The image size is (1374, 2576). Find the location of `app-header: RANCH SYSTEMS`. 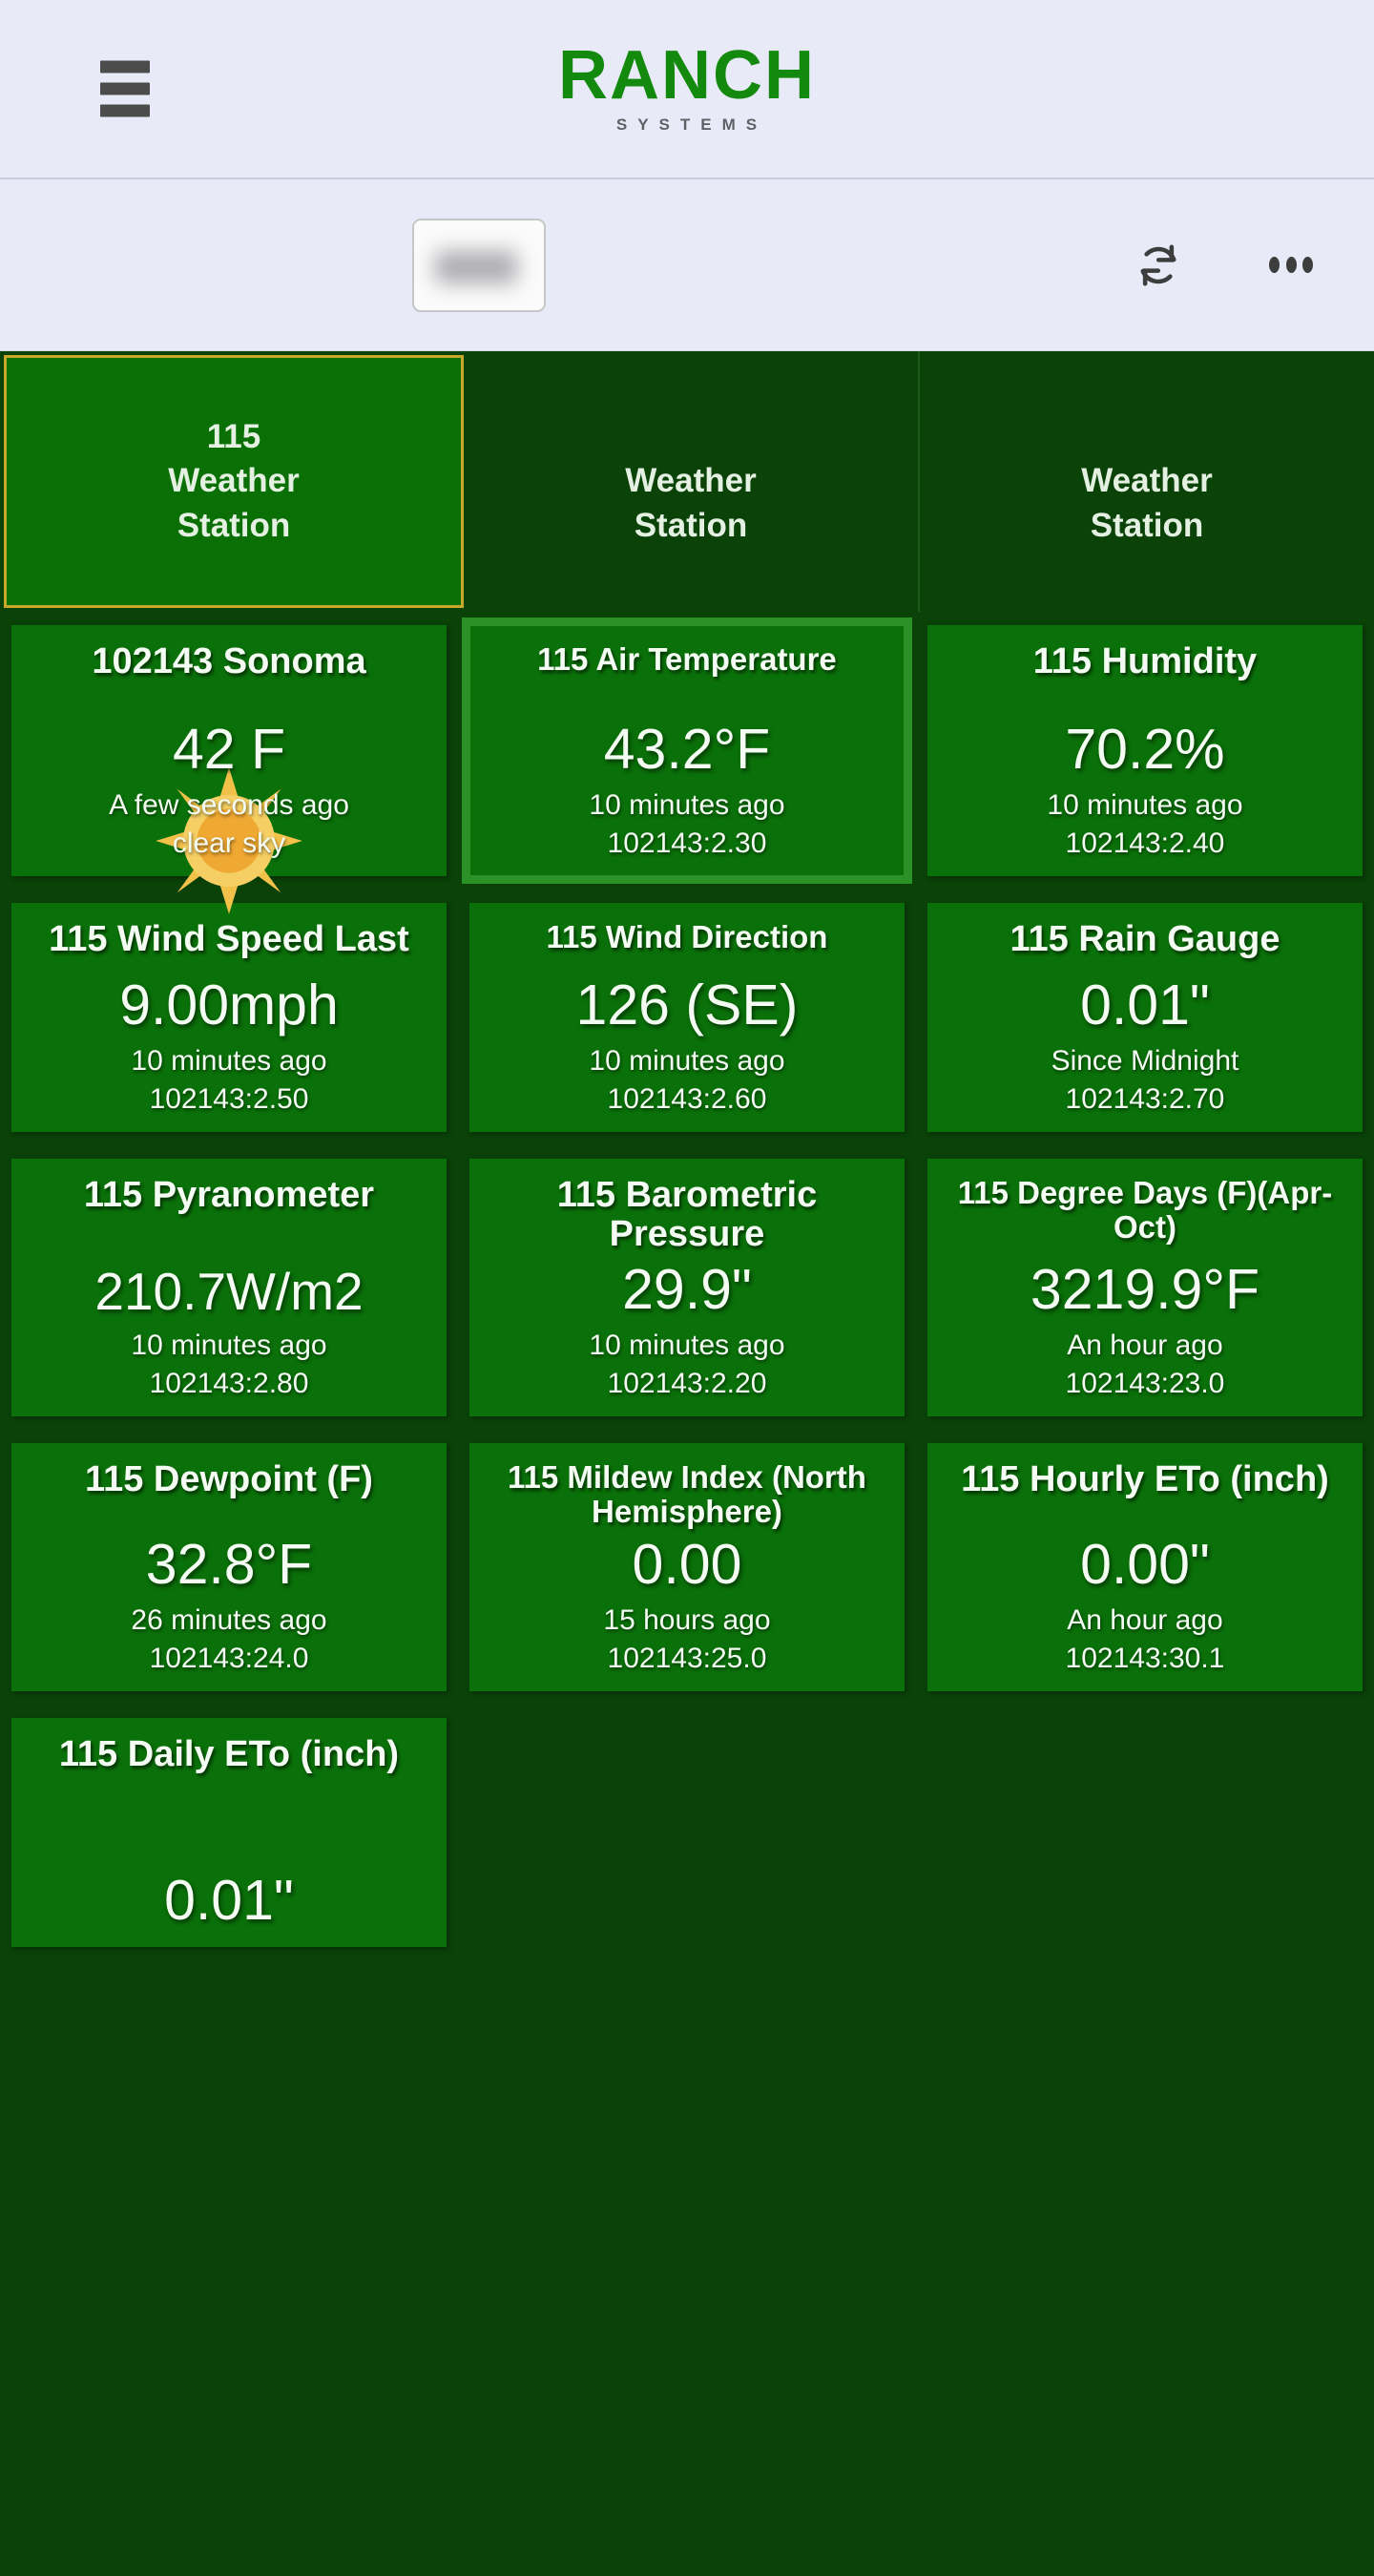

app-header: RANCH SYSTEMS is located at coordinates (687, 89).